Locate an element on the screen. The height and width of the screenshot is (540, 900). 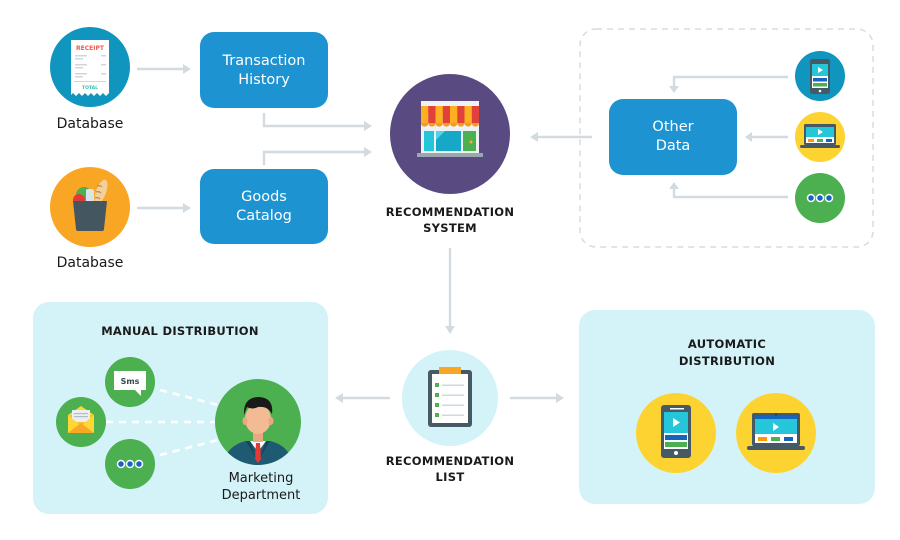
goods-catalog-bg is located at coordinates (264, 206).